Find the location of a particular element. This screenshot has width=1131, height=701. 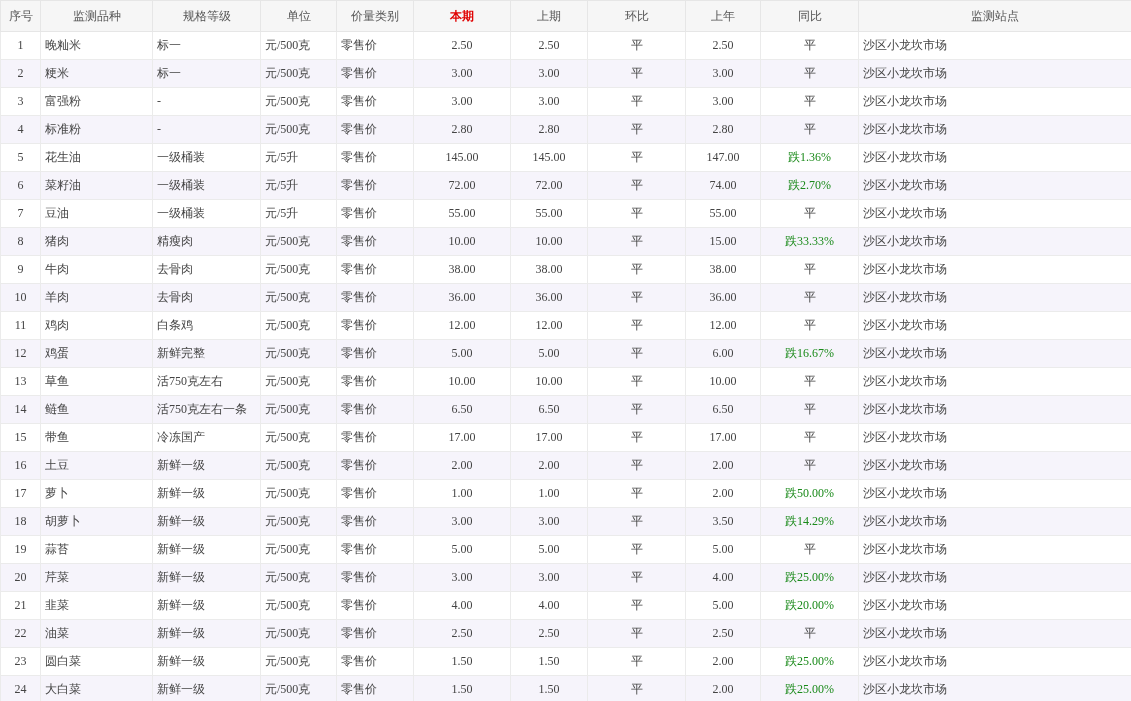

row-number: 12 is located at coordinates (20, 353).